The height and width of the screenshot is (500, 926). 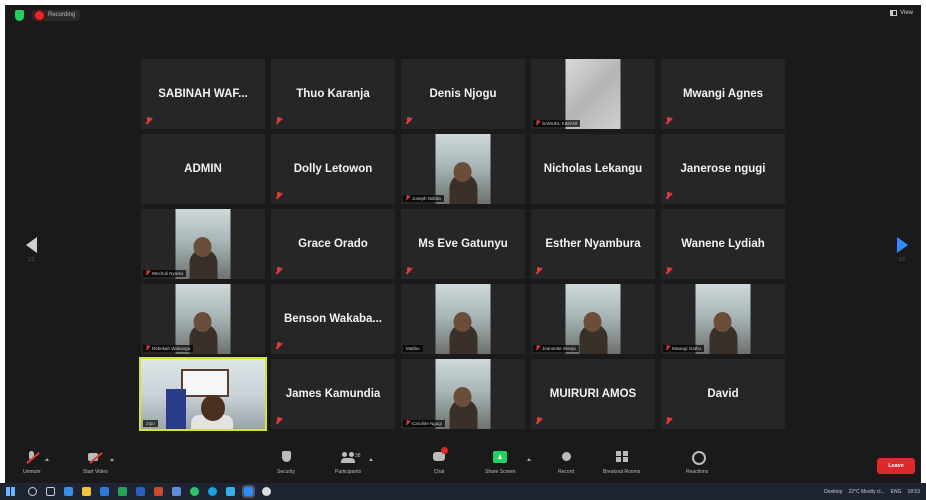 I want to click on participant-tile: Denis Njogu, so click(x=463, y=94).